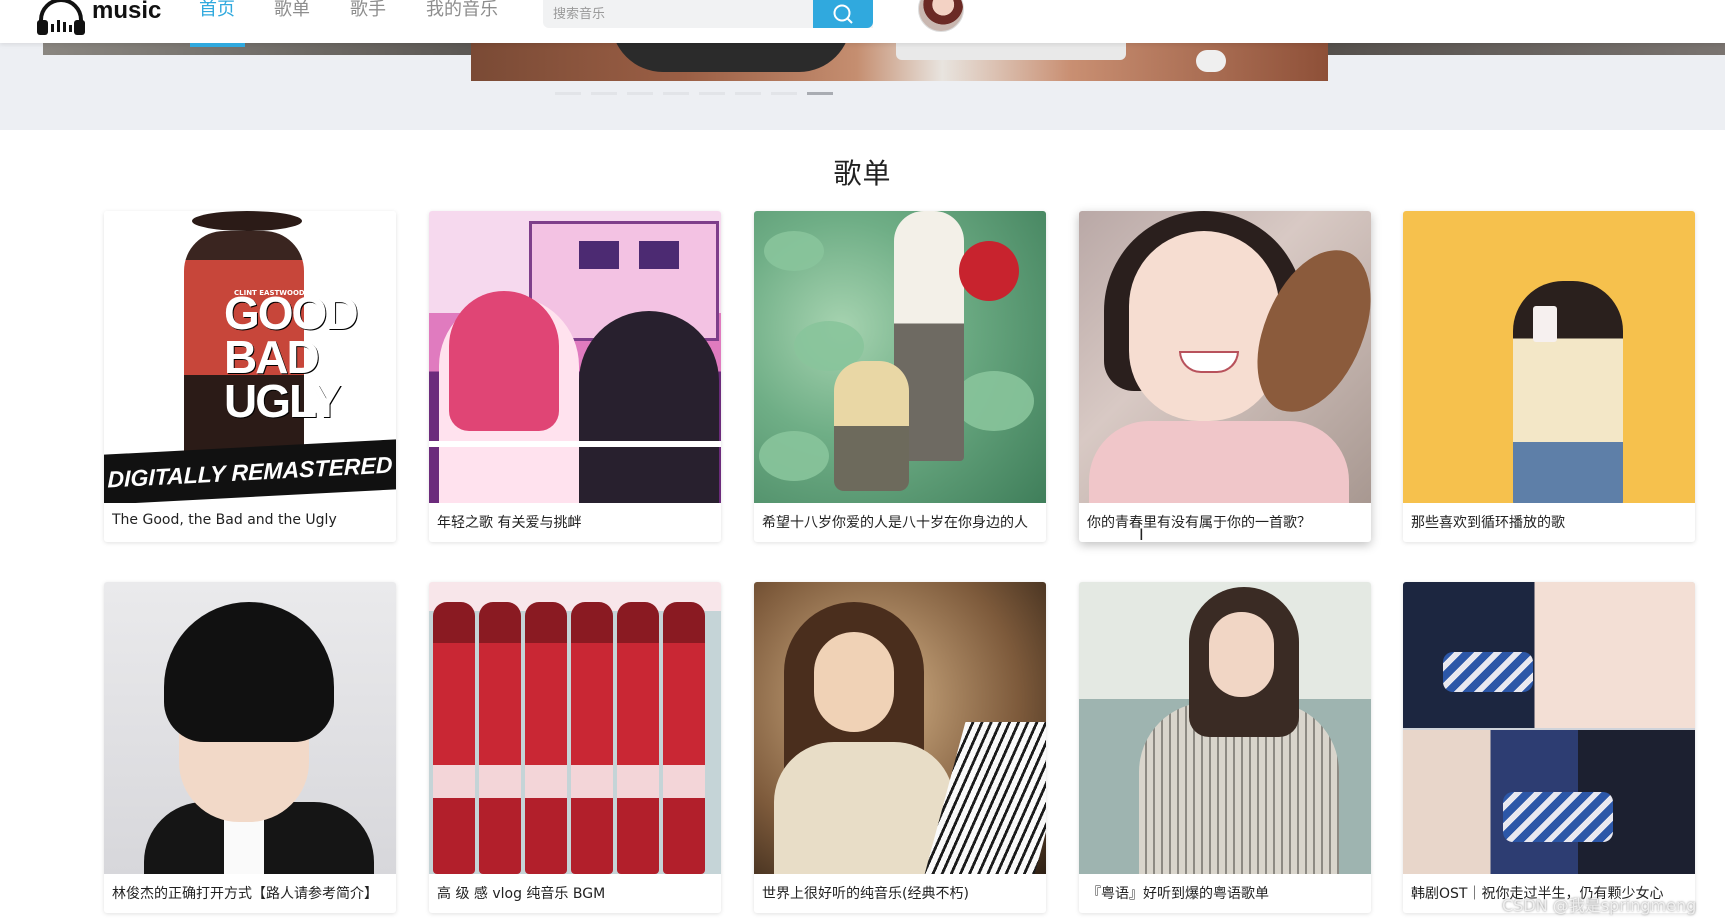 The image size is (1725, 922). What do you see at coordinates (217, 45) in the screenshot?
I see `nav-active-indicator` at bounding box center [217, 45].